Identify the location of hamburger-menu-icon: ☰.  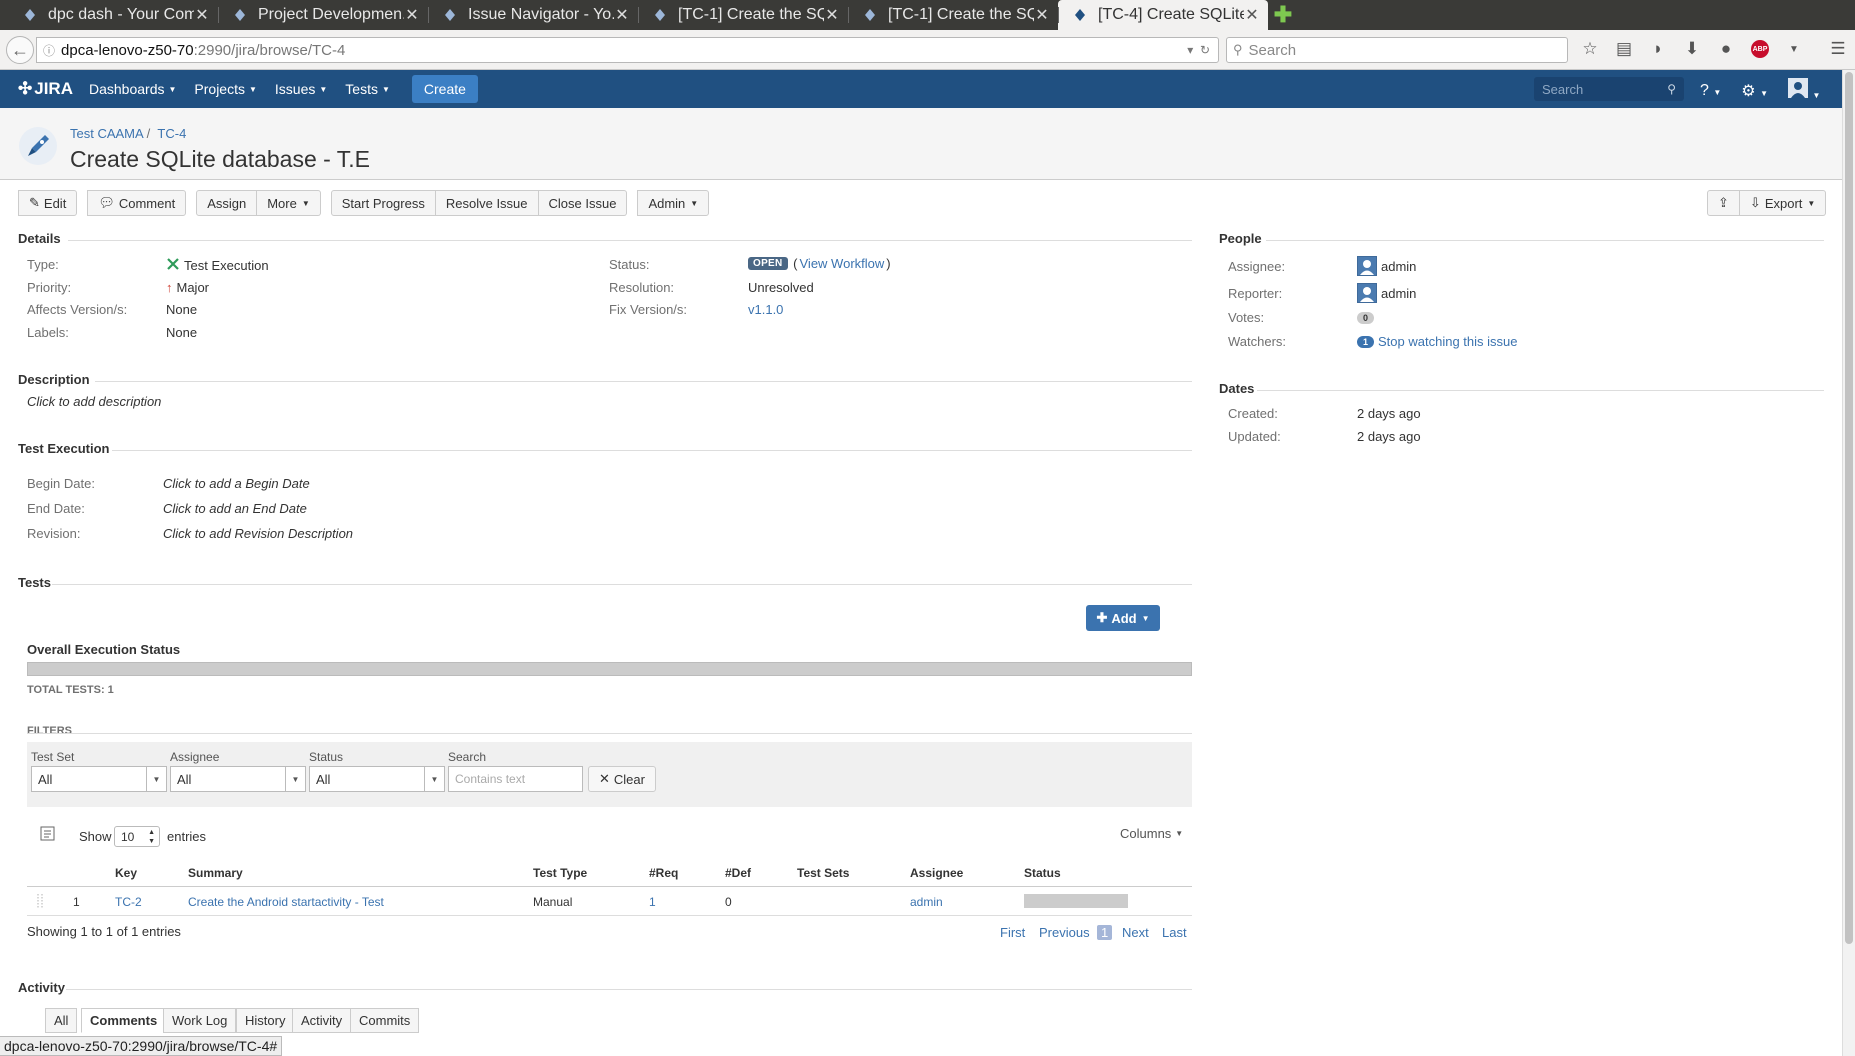
(1838, 49).